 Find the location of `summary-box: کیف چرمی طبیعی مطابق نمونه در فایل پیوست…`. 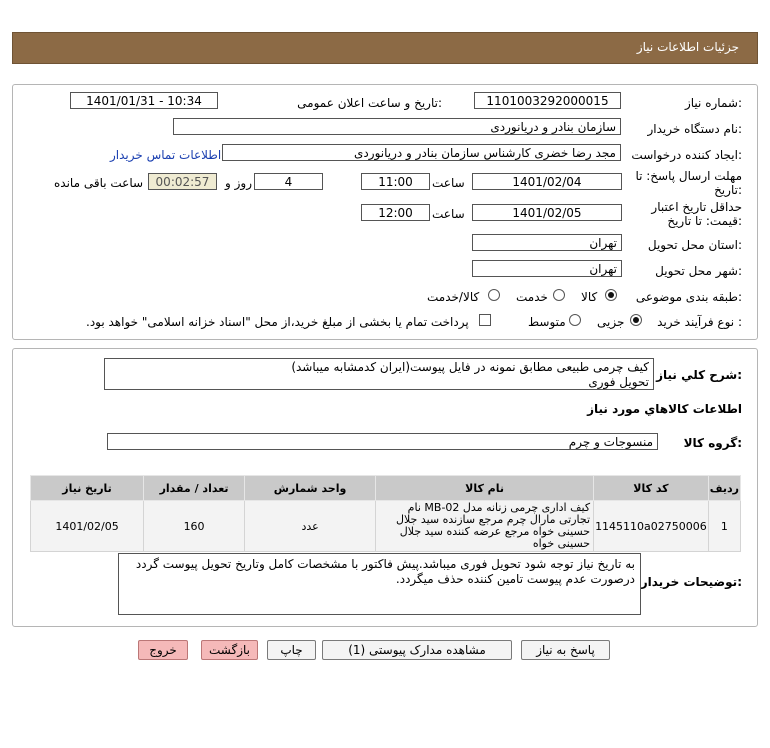

summary-box: کیف چرمی طبیعی مطابق نمونه در فایل پیوست… is located at coordinates (379, 374).